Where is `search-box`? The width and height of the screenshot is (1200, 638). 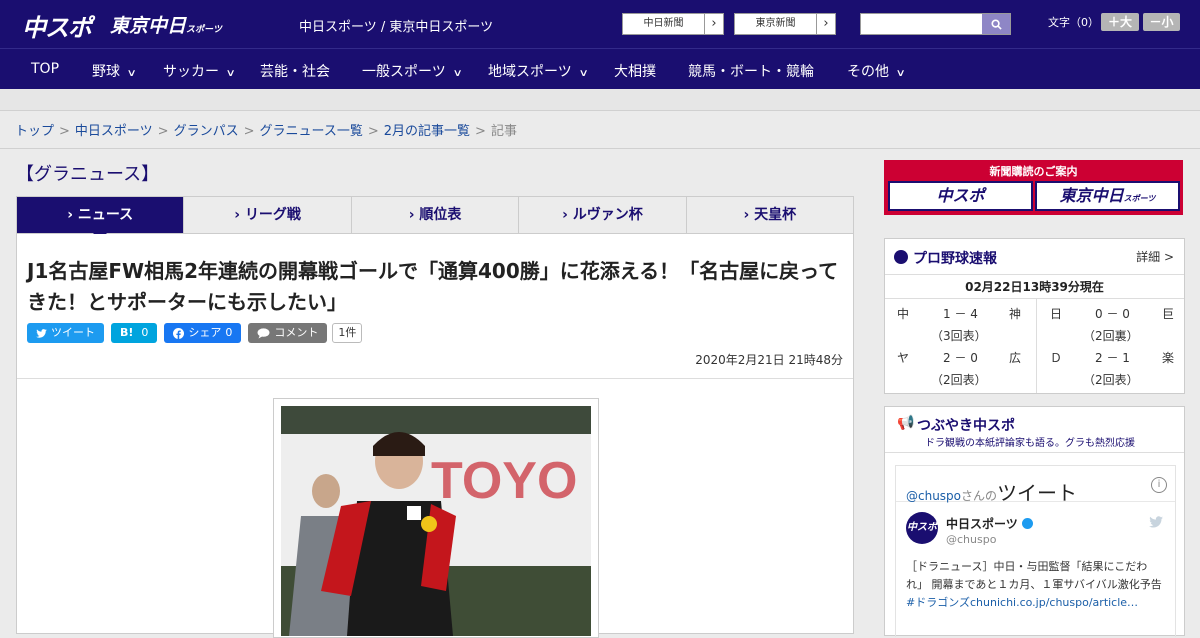 search-box is located at coordinates (935, 24).